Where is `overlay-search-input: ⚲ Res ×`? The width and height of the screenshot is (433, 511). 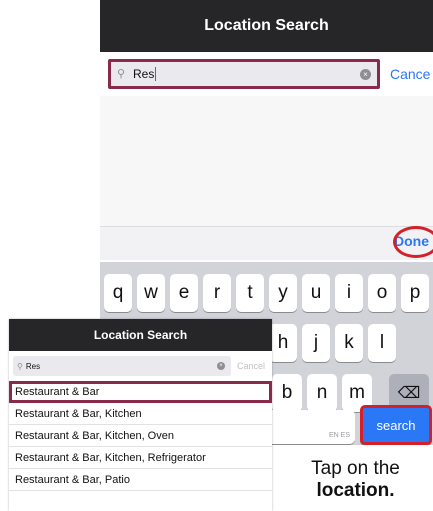
overlay-search-input: ⚲ Res × is located at coordinates (122, 366).